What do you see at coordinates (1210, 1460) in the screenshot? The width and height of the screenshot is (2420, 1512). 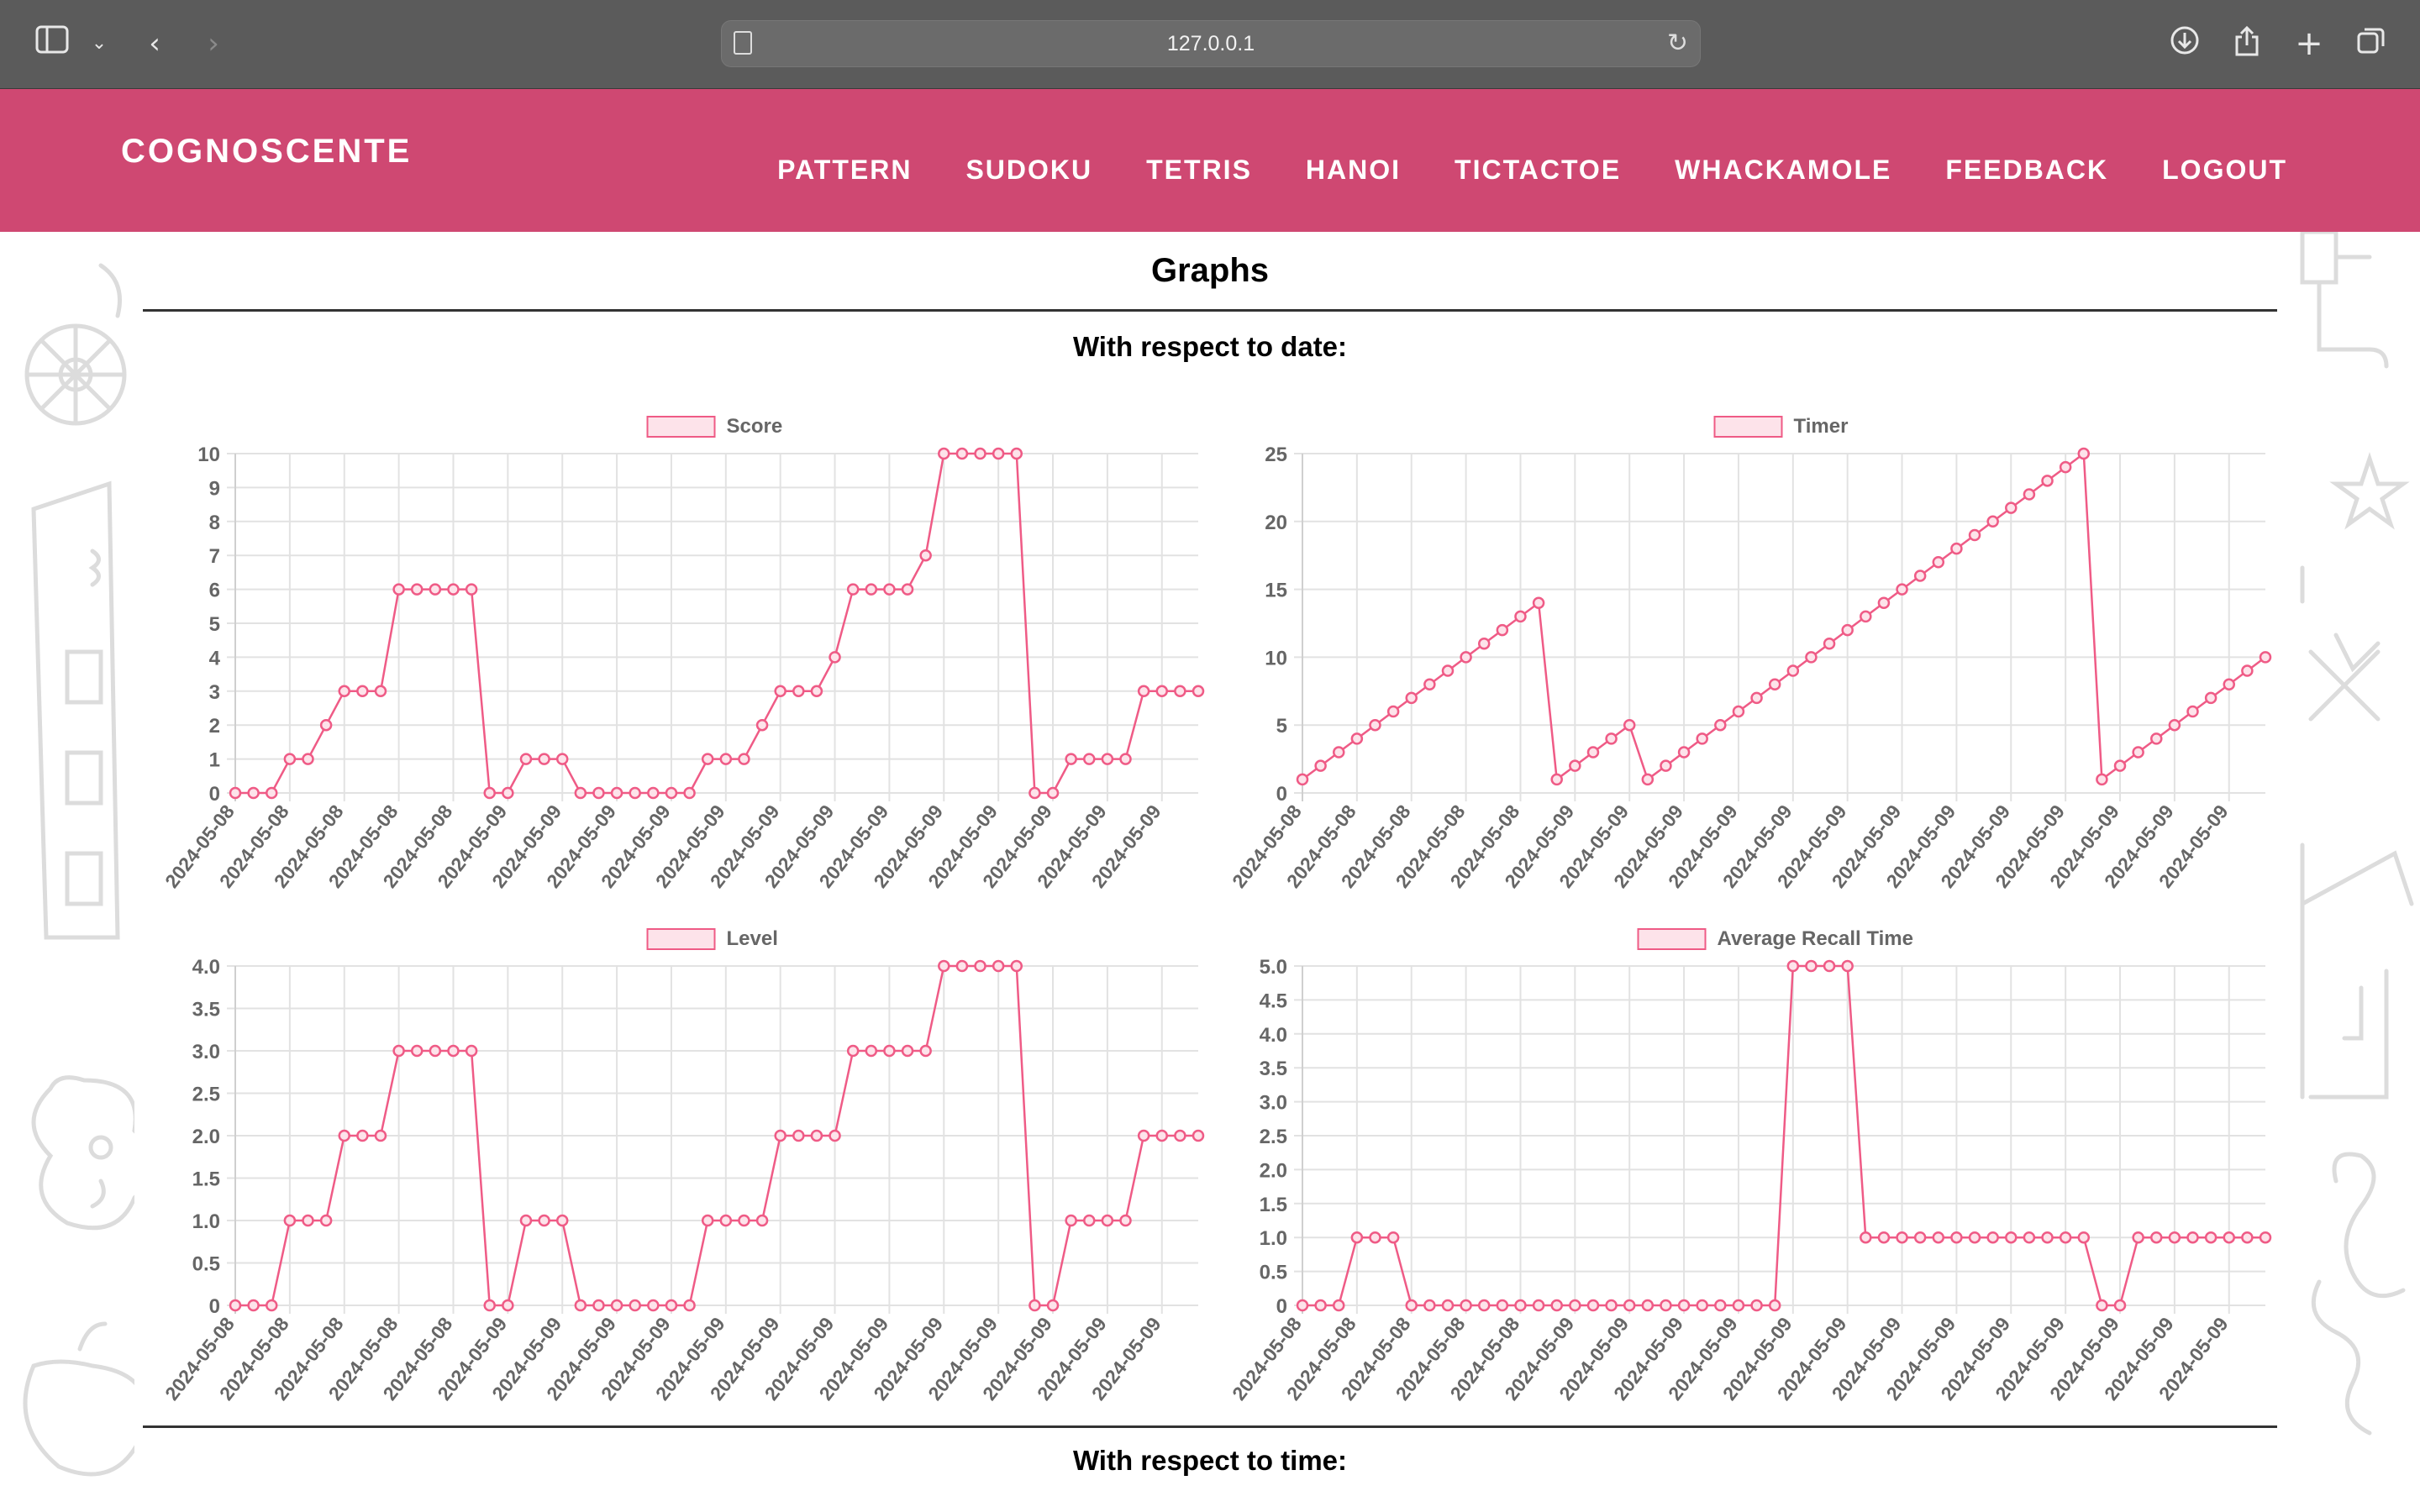 I see `section-time-heading: With respect to time:` at bounding box center [1210, 1460].